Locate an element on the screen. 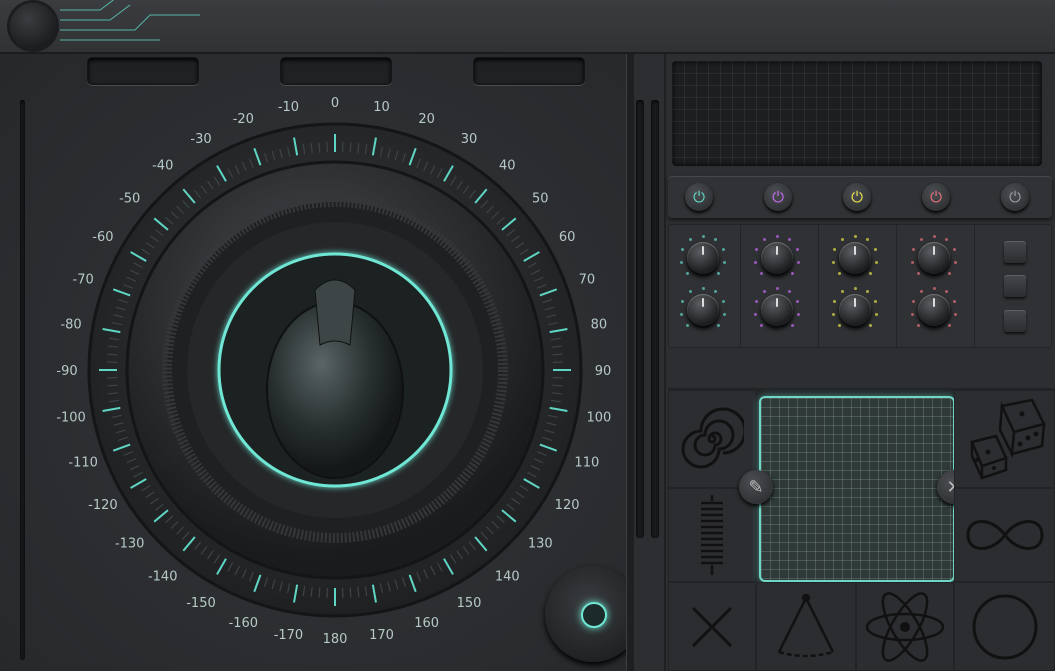 Image resolution: width=1055 pixels, height=671 pixels. power-button-2: ⏻ is located at coordinates (778, 197).